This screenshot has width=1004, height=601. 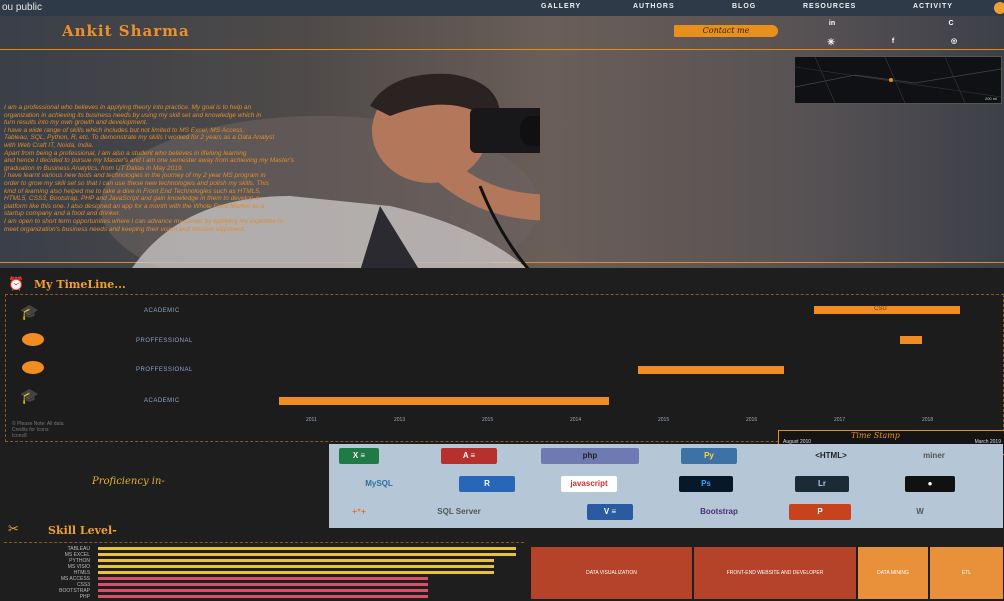 I want to click on nav-authors: AUTHORS, so click(x=654, y=6).